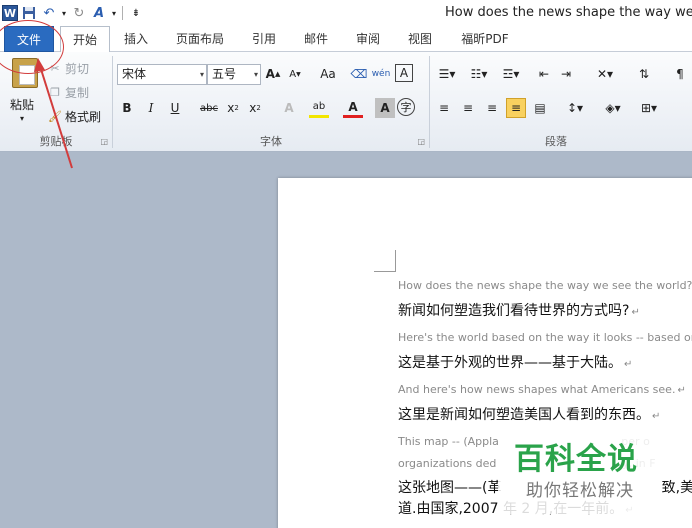 The height and width of the screenshot is (528, 692). Describe the element at coordinates (295, 74) in the screenshot. I see `shrink-font-icon: A ▼` at that location.